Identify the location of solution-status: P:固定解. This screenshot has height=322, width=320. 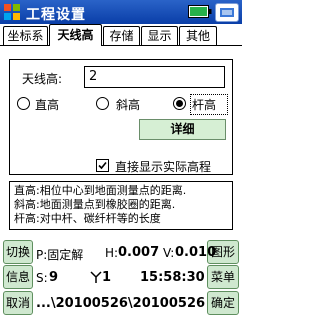
(60, 255).